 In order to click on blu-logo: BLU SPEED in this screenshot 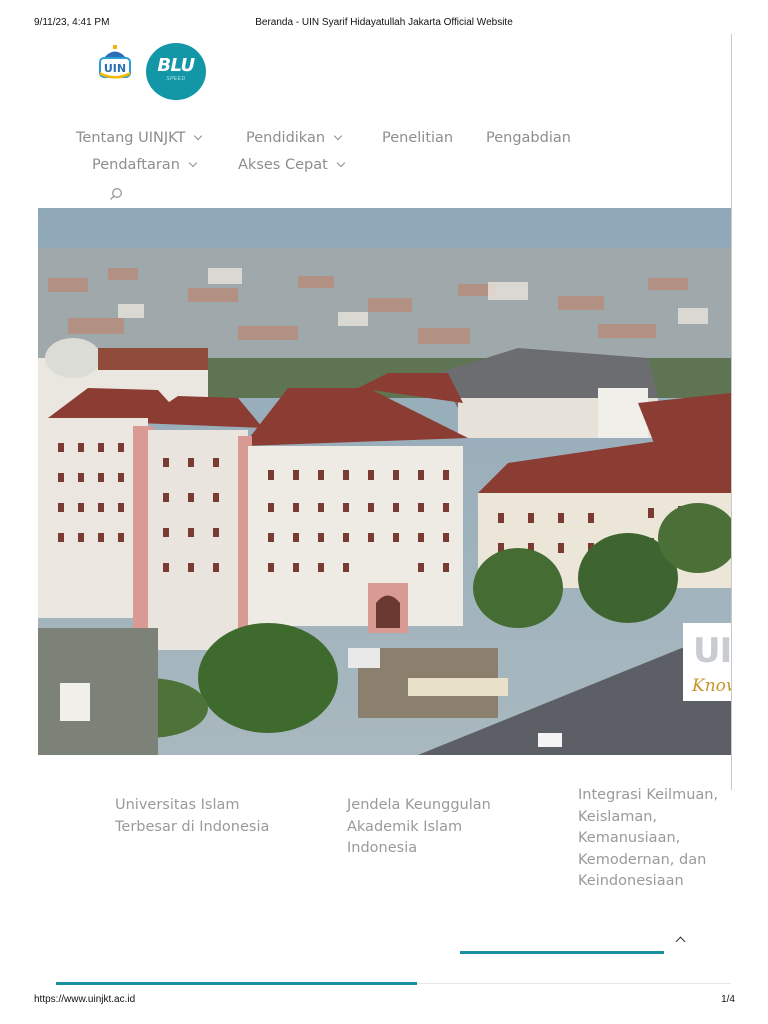, I will do `click(176, 71)`.